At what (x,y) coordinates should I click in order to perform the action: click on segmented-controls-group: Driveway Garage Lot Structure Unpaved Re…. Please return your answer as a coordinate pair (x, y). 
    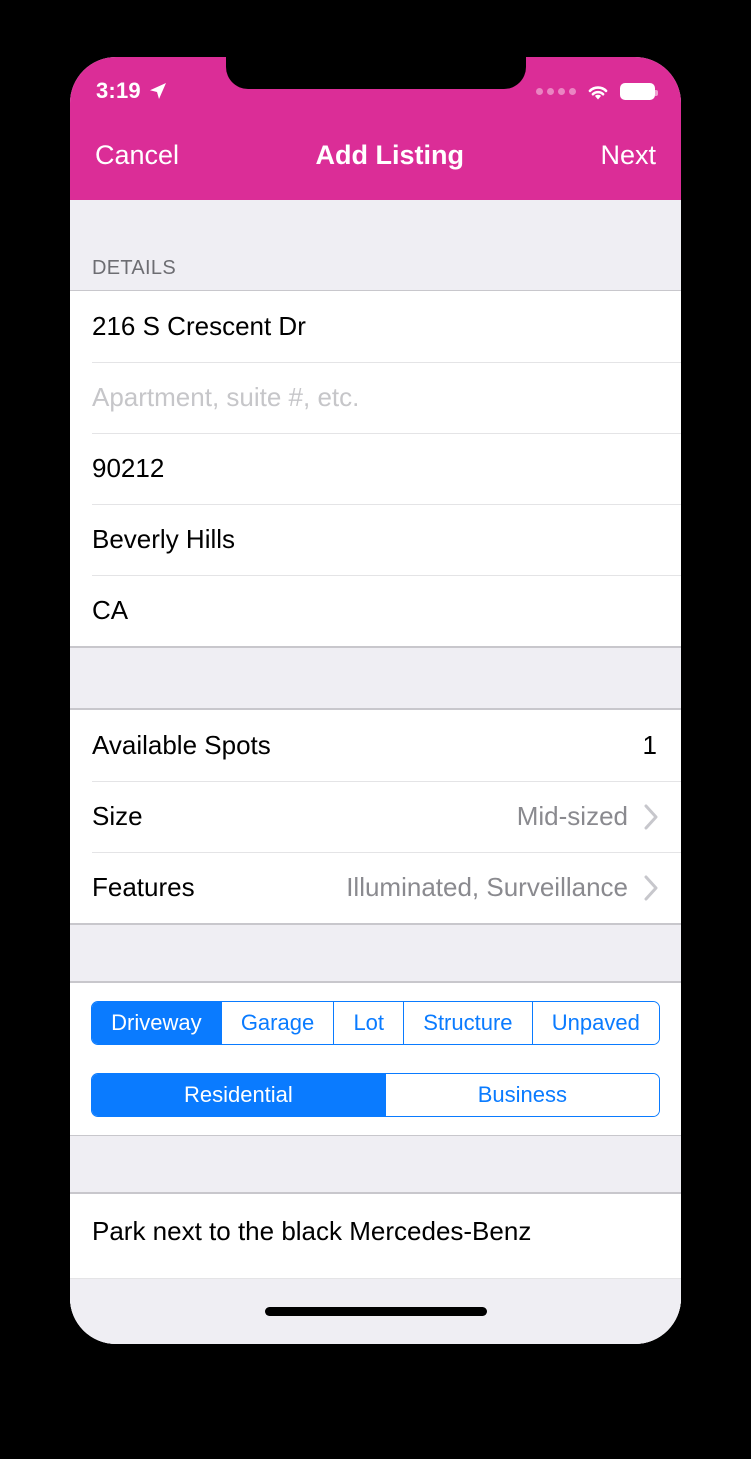
    Looking at the image, I should click on (375, 1058).